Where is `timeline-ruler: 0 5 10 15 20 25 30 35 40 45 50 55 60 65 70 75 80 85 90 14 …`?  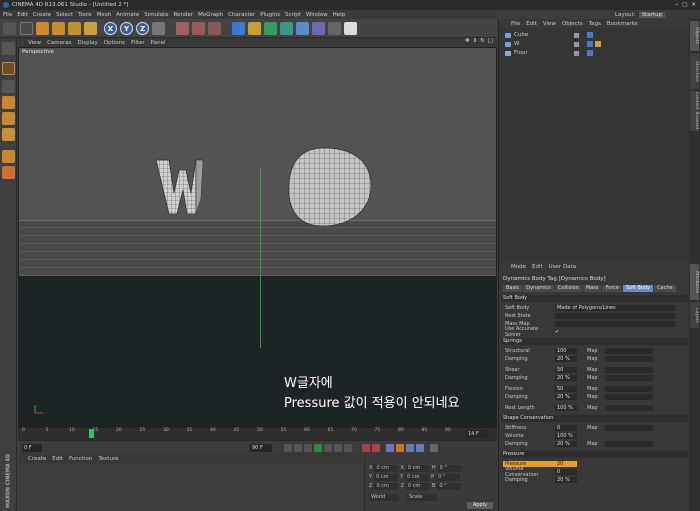 timeline-ruler: 0 5 10 15 20 25 30 35 40 45 50 55 60 65 70 75 80 85 90 14 … is located at coordinates (257, 434).